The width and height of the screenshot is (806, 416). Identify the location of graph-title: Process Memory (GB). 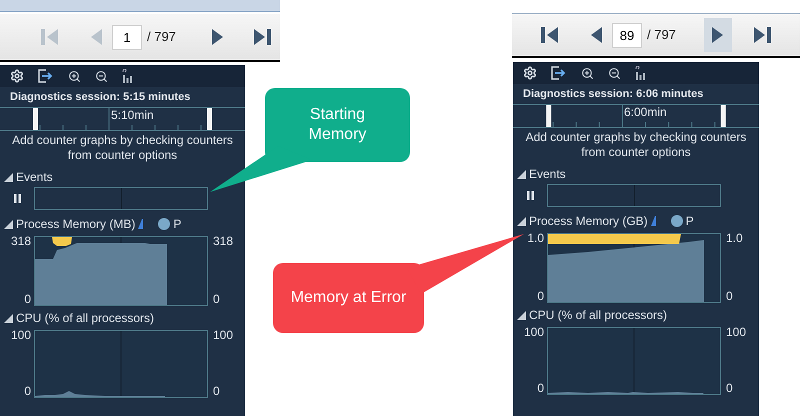
(588, 221).